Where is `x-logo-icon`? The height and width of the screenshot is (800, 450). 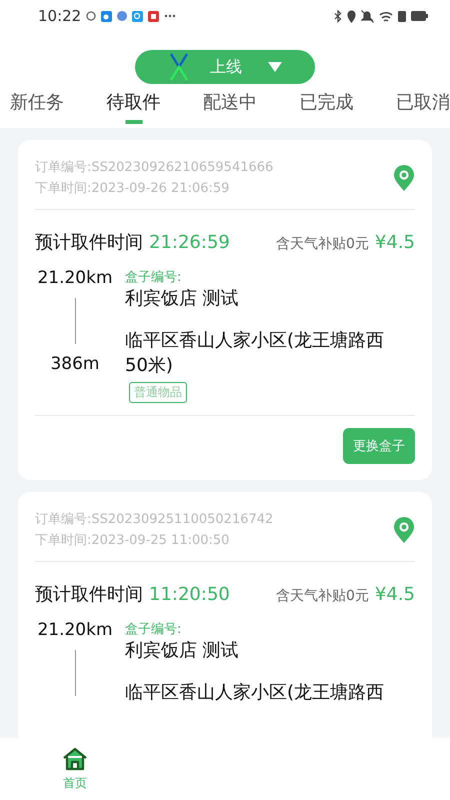 x-logo-icon is located at coordinates (179, 67).